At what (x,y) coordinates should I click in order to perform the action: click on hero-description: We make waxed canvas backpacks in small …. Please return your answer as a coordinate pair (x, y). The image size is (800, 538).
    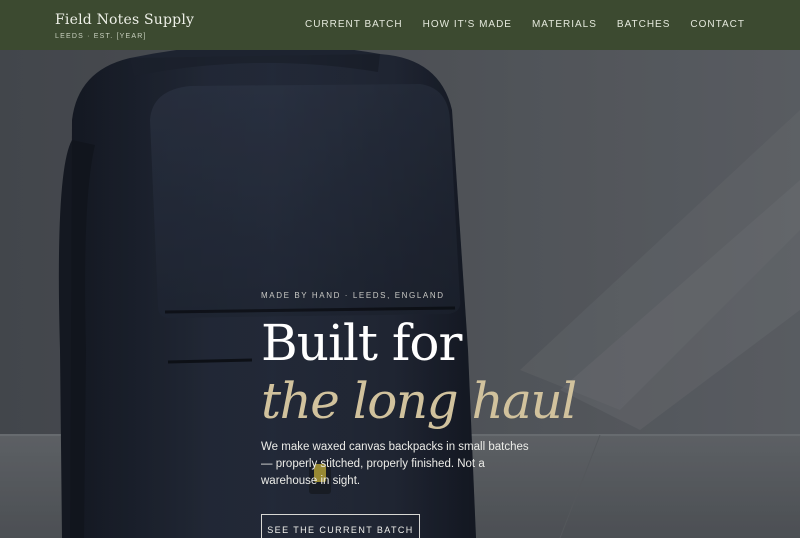
    Looking at the image, I should click on (395, 464).